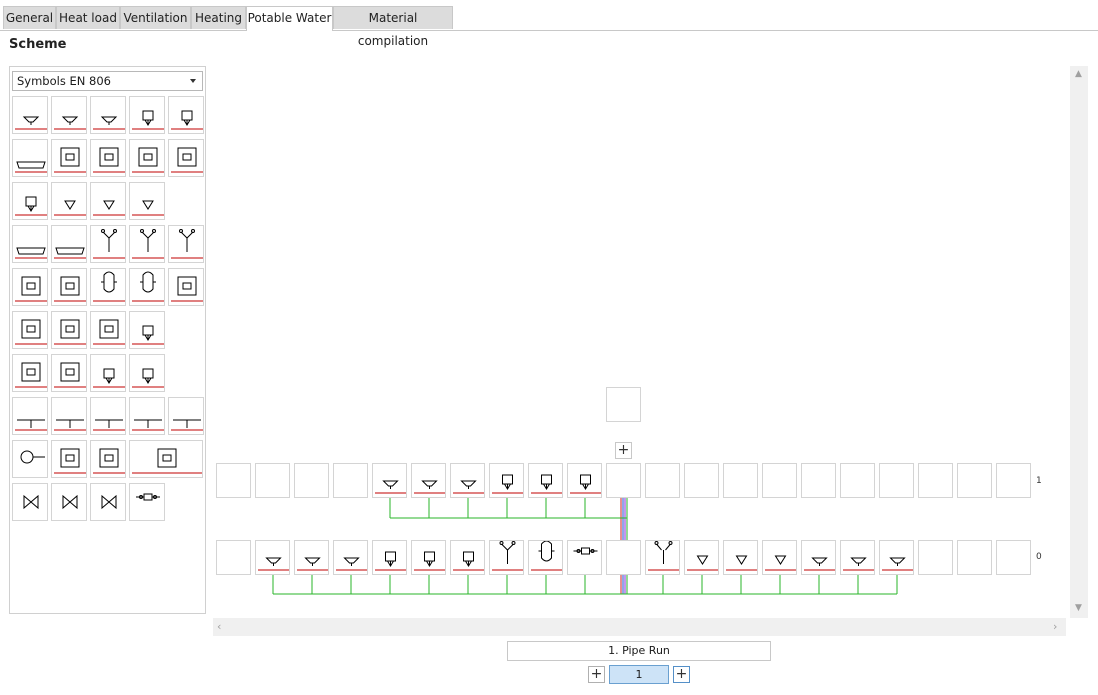 Image resolution: width=1098 pixels, height=695 pixels. What do you see at coordinates (108, 330) in the screenshot?
I see `palette-symbol-unit-small` at bounding box center [108, 330].